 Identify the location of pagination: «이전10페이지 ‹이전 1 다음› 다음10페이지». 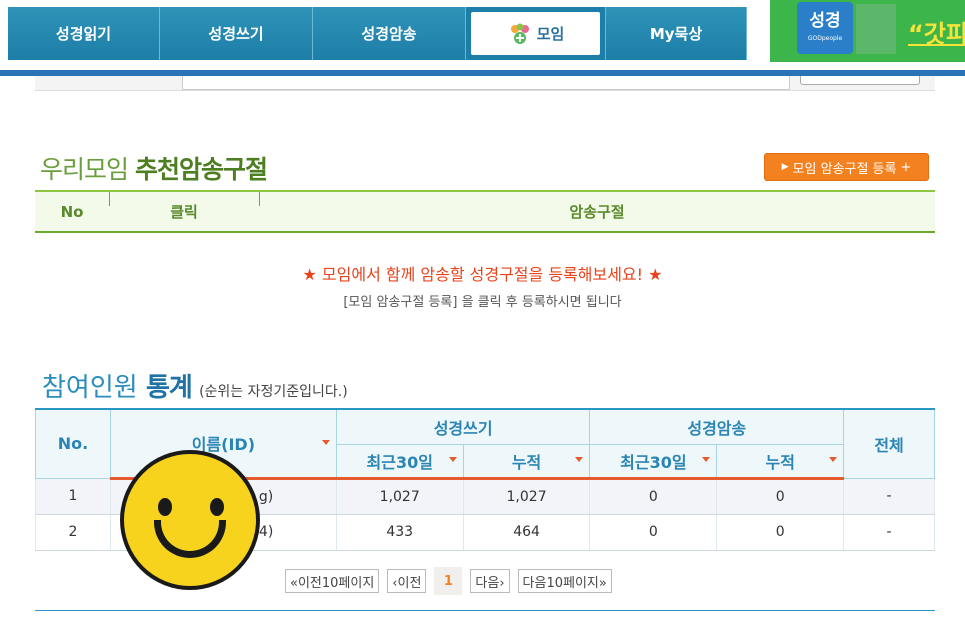
(448, 581).